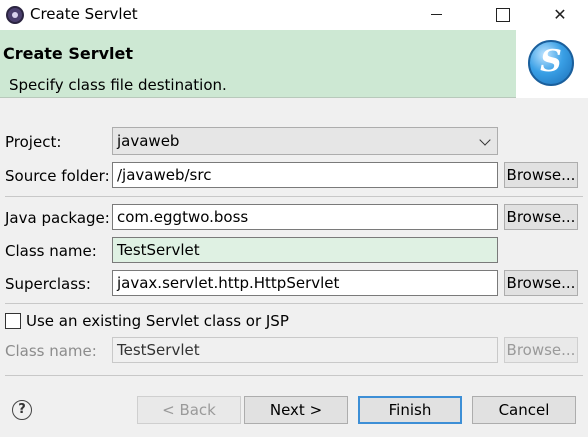 The height and width of the screenshot is (437, 588). I want to click on next-button: Next >, so click(296, 410).